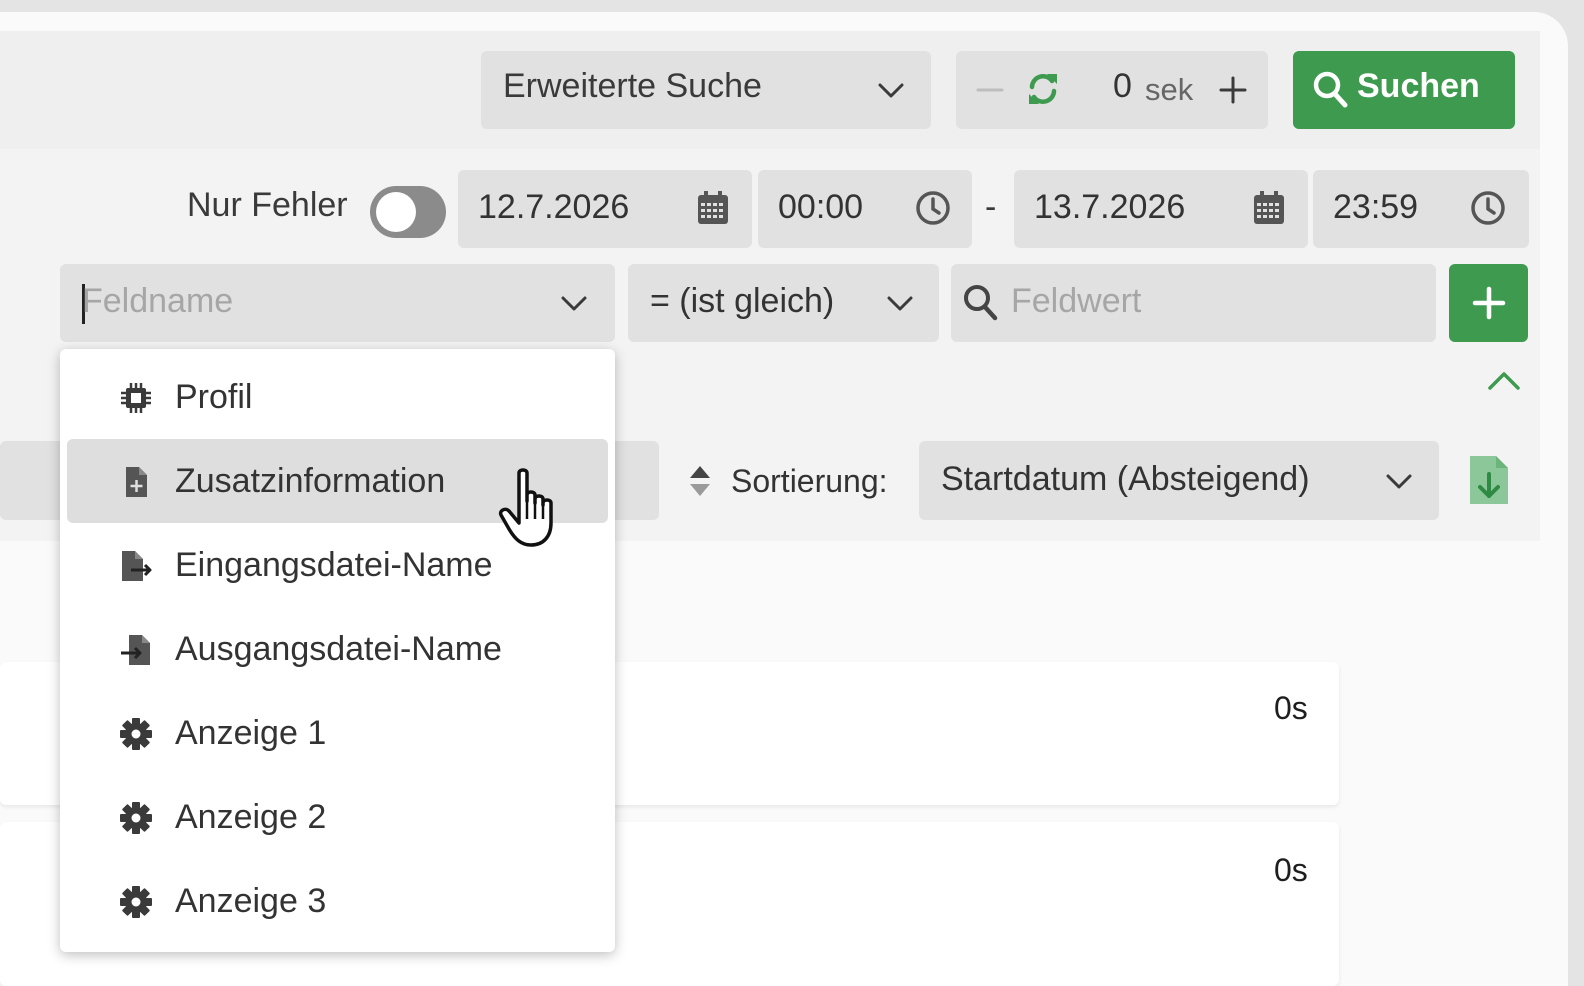 The height and width of the screenshot is (986, 1584). I want to click on menu-item-profil: Profil, so click(337, 397).